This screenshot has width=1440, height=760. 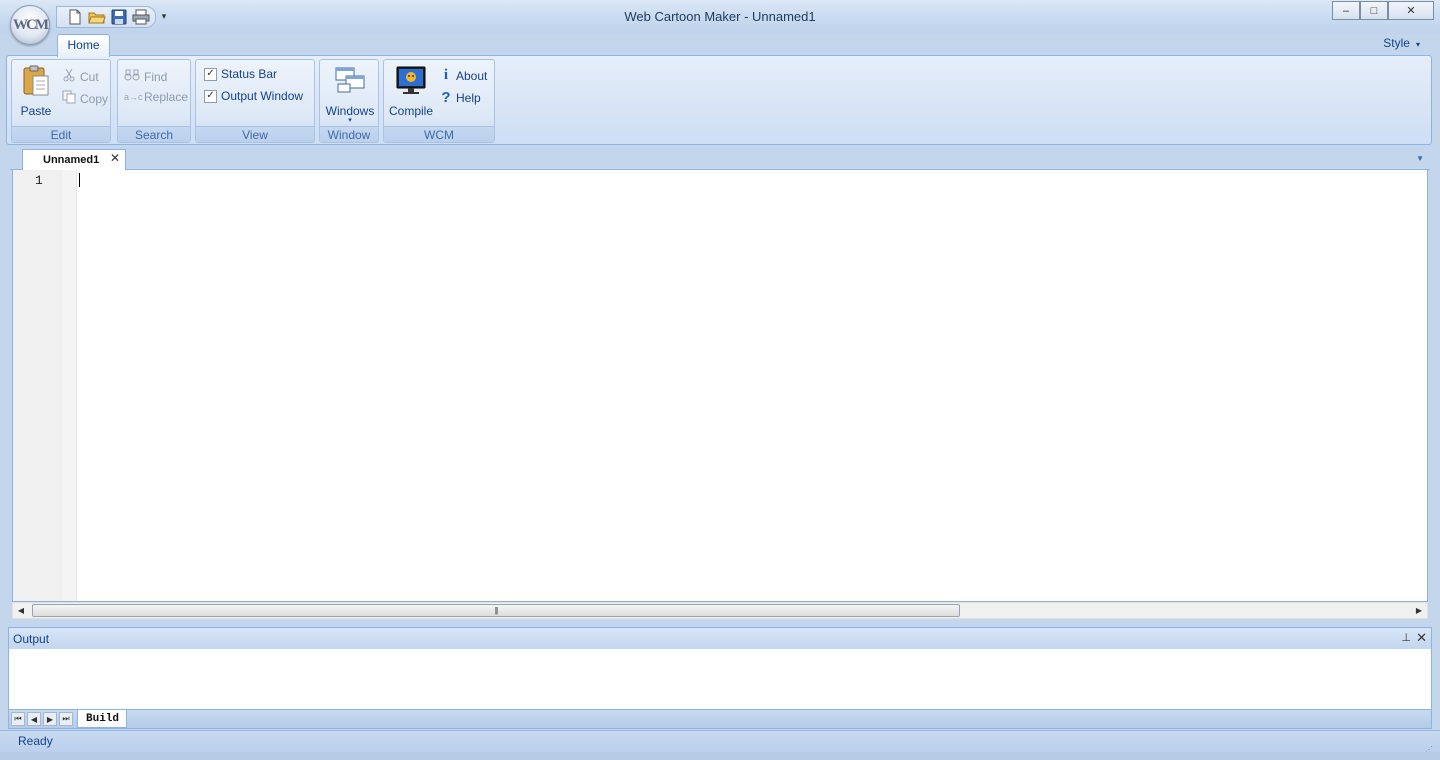 What do you see at coordinates (262, 96) in the screenshot?
I see `output-window-label: Output Window` at bounding box center [262, 96].